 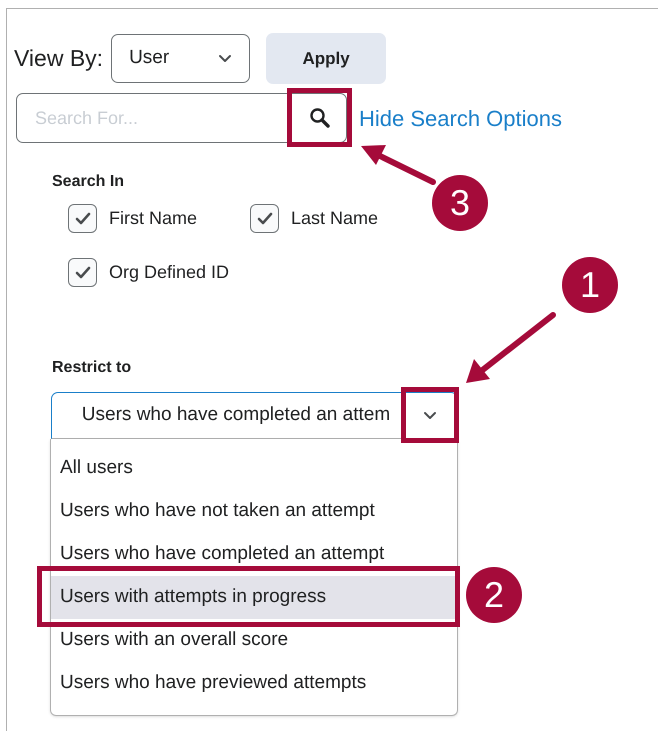 I want to click on search-icon, so click(x=320, y=118).